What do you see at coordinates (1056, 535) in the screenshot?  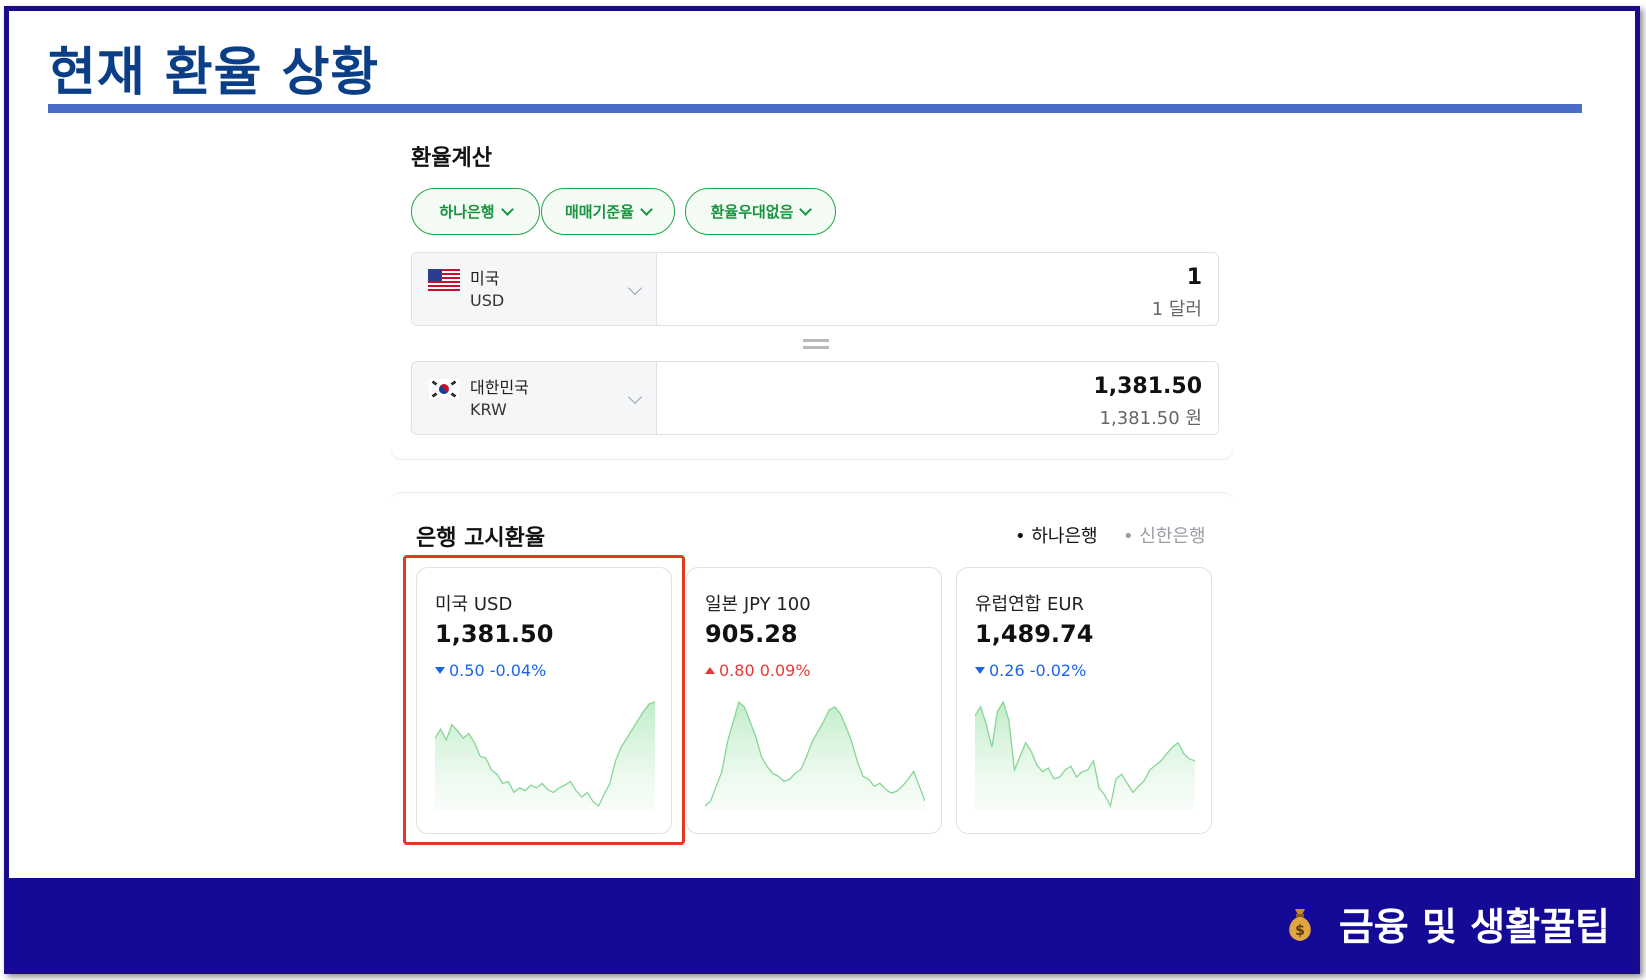 I see `bank-toggle-hana: • 하나은행` at bounding box center [1056, 535].